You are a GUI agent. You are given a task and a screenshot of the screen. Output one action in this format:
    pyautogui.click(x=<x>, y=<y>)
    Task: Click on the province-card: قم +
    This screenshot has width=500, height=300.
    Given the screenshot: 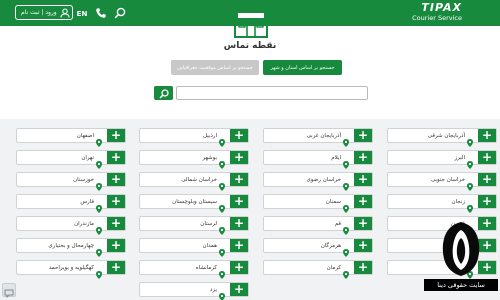 What is the action you would take?
    pyautogui.click(x=318, y=225)
    